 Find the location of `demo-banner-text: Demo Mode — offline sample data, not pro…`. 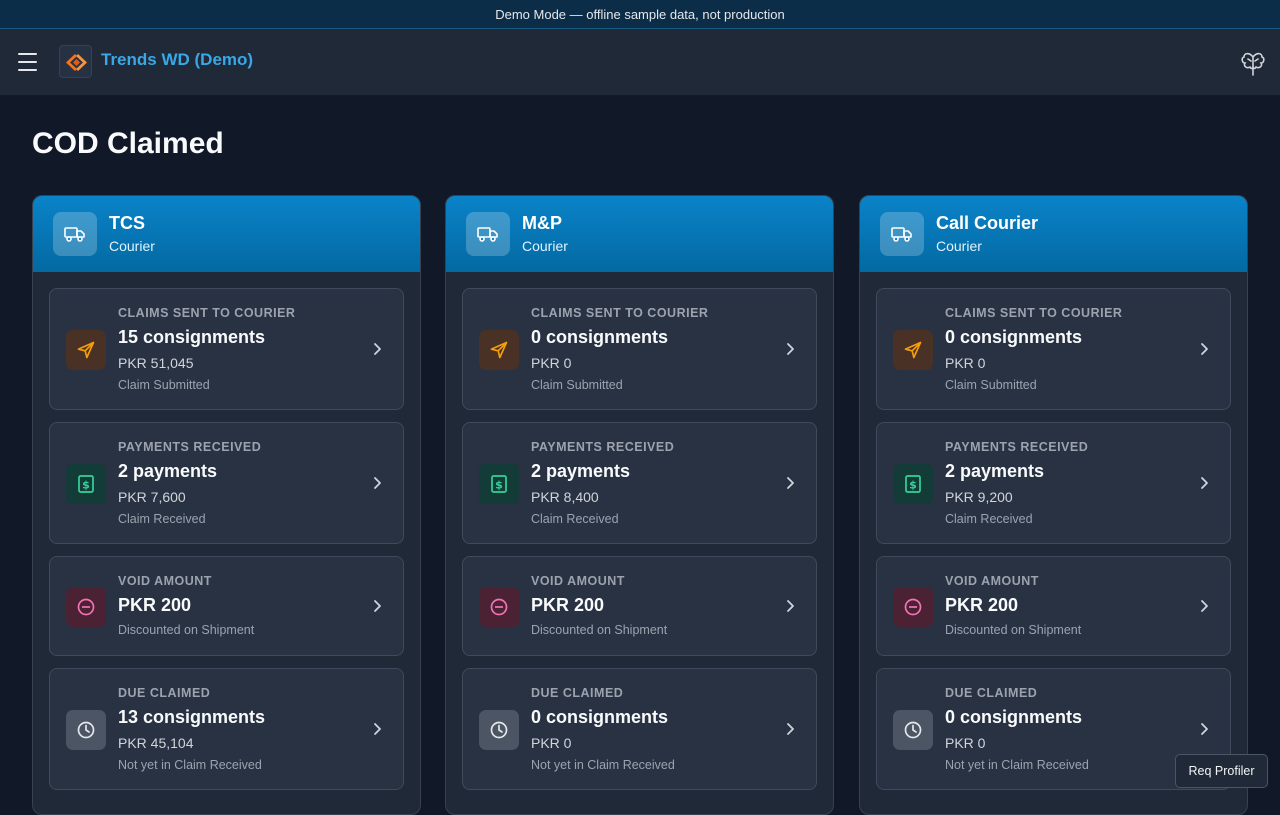

demo-banner-text: Demo Mode — offline sample data, not pro… is located at coordinates (640, 14).